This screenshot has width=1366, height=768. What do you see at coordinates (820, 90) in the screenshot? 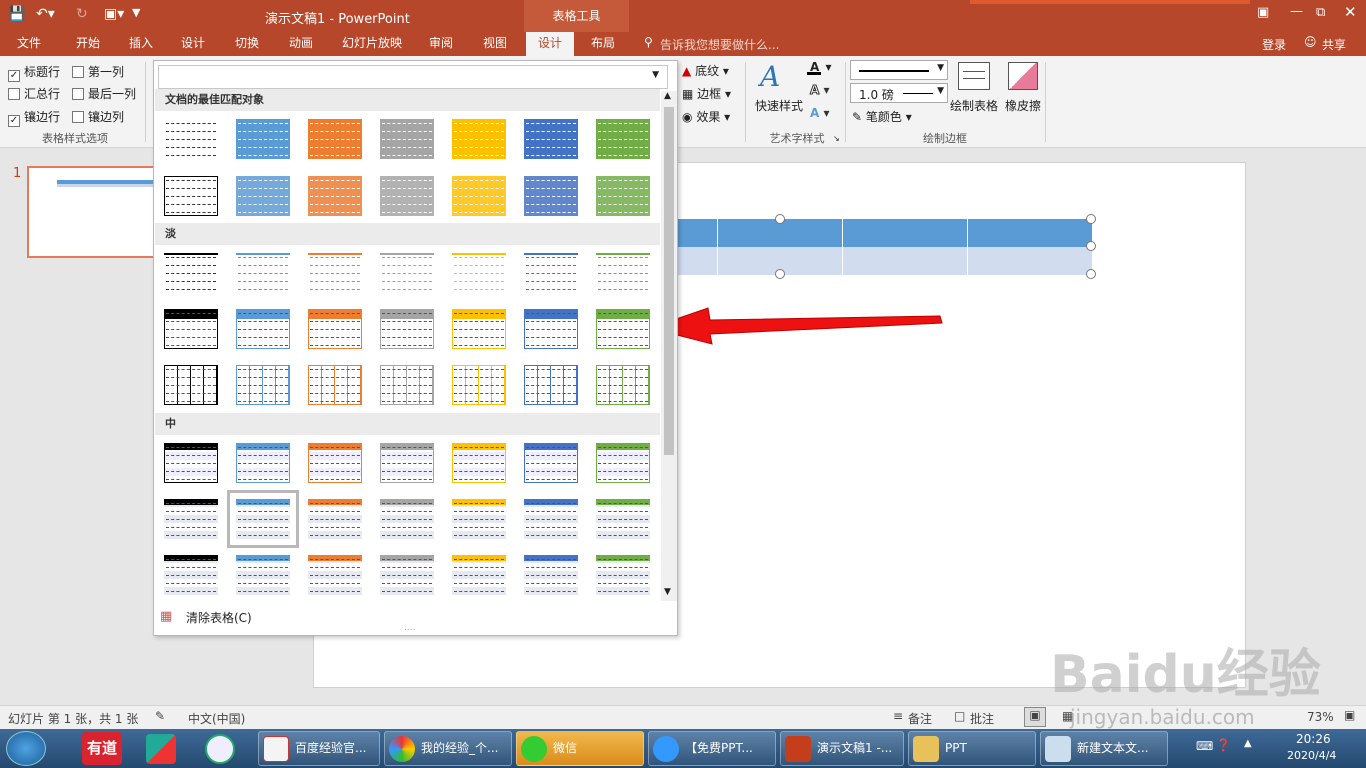
I see `text-outline-icon: A ▾` at bounding box center [820, 90].